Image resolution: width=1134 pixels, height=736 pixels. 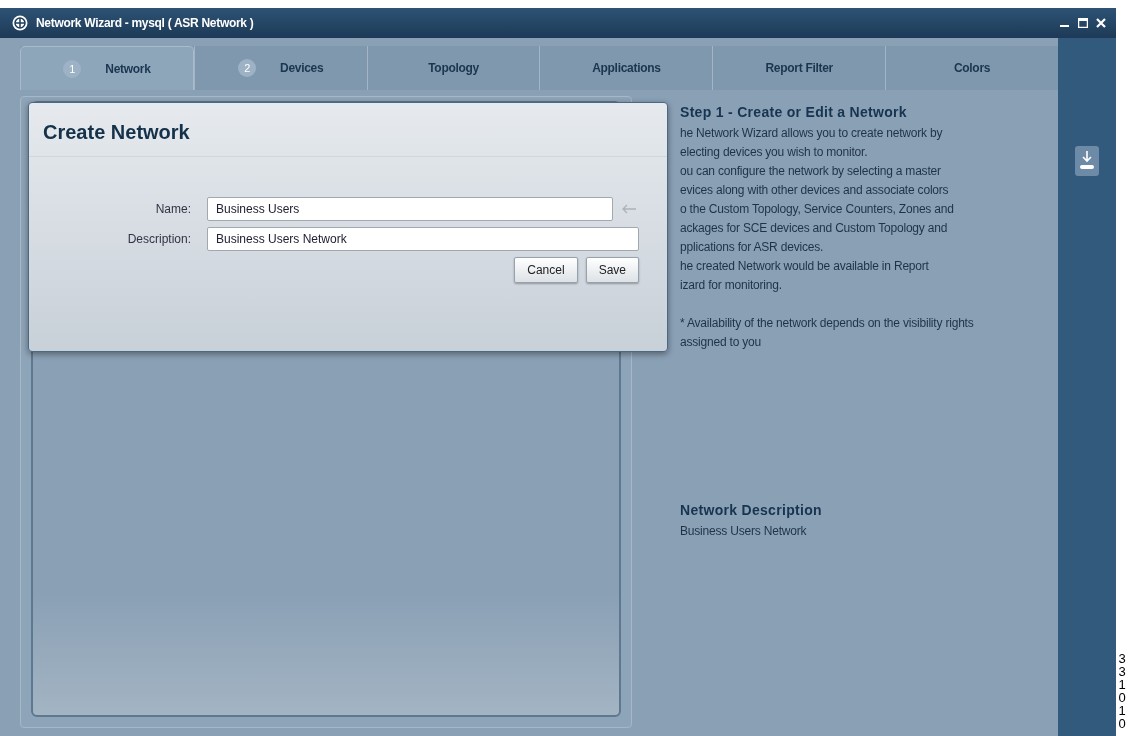 What do you see at coordinates (1122, 691) in the screenshot?
I see `figure-number: 331010` at bounding box center [1122, 691].